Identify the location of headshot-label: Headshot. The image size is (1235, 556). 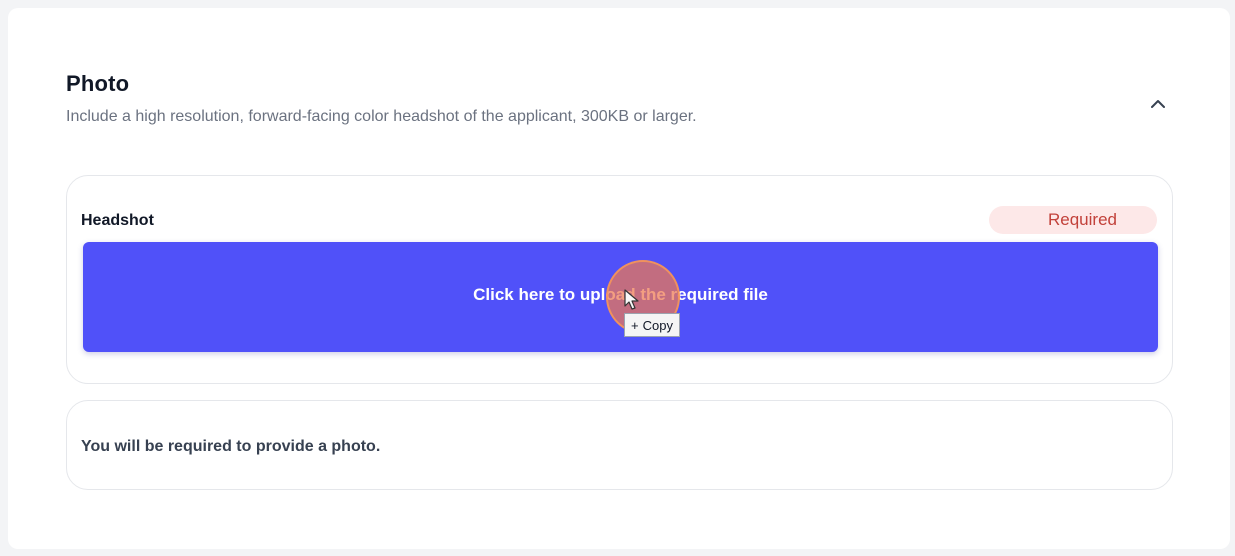
(117, 220).